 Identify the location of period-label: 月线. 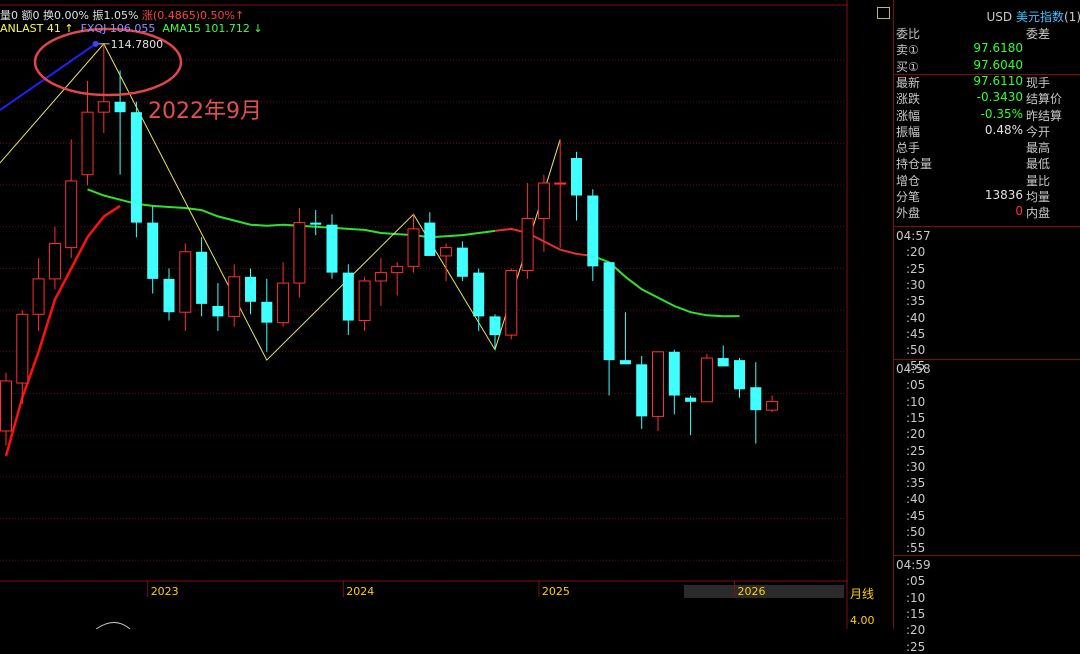
(870, 593).